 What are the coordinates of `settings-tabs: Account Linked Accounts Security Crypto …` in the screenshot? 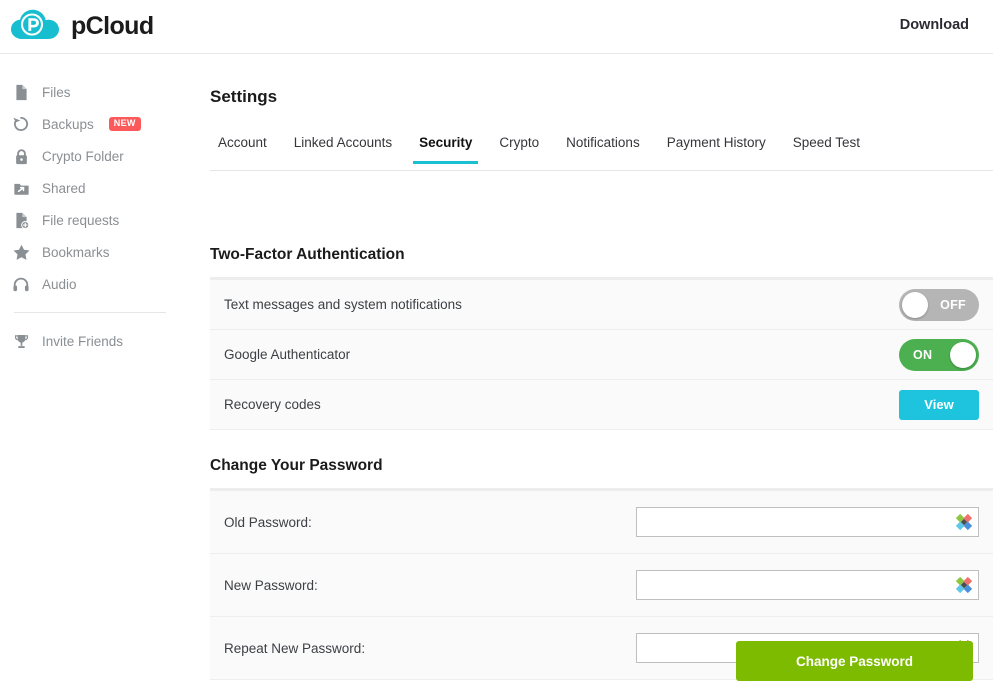 It's located at (601, 151).